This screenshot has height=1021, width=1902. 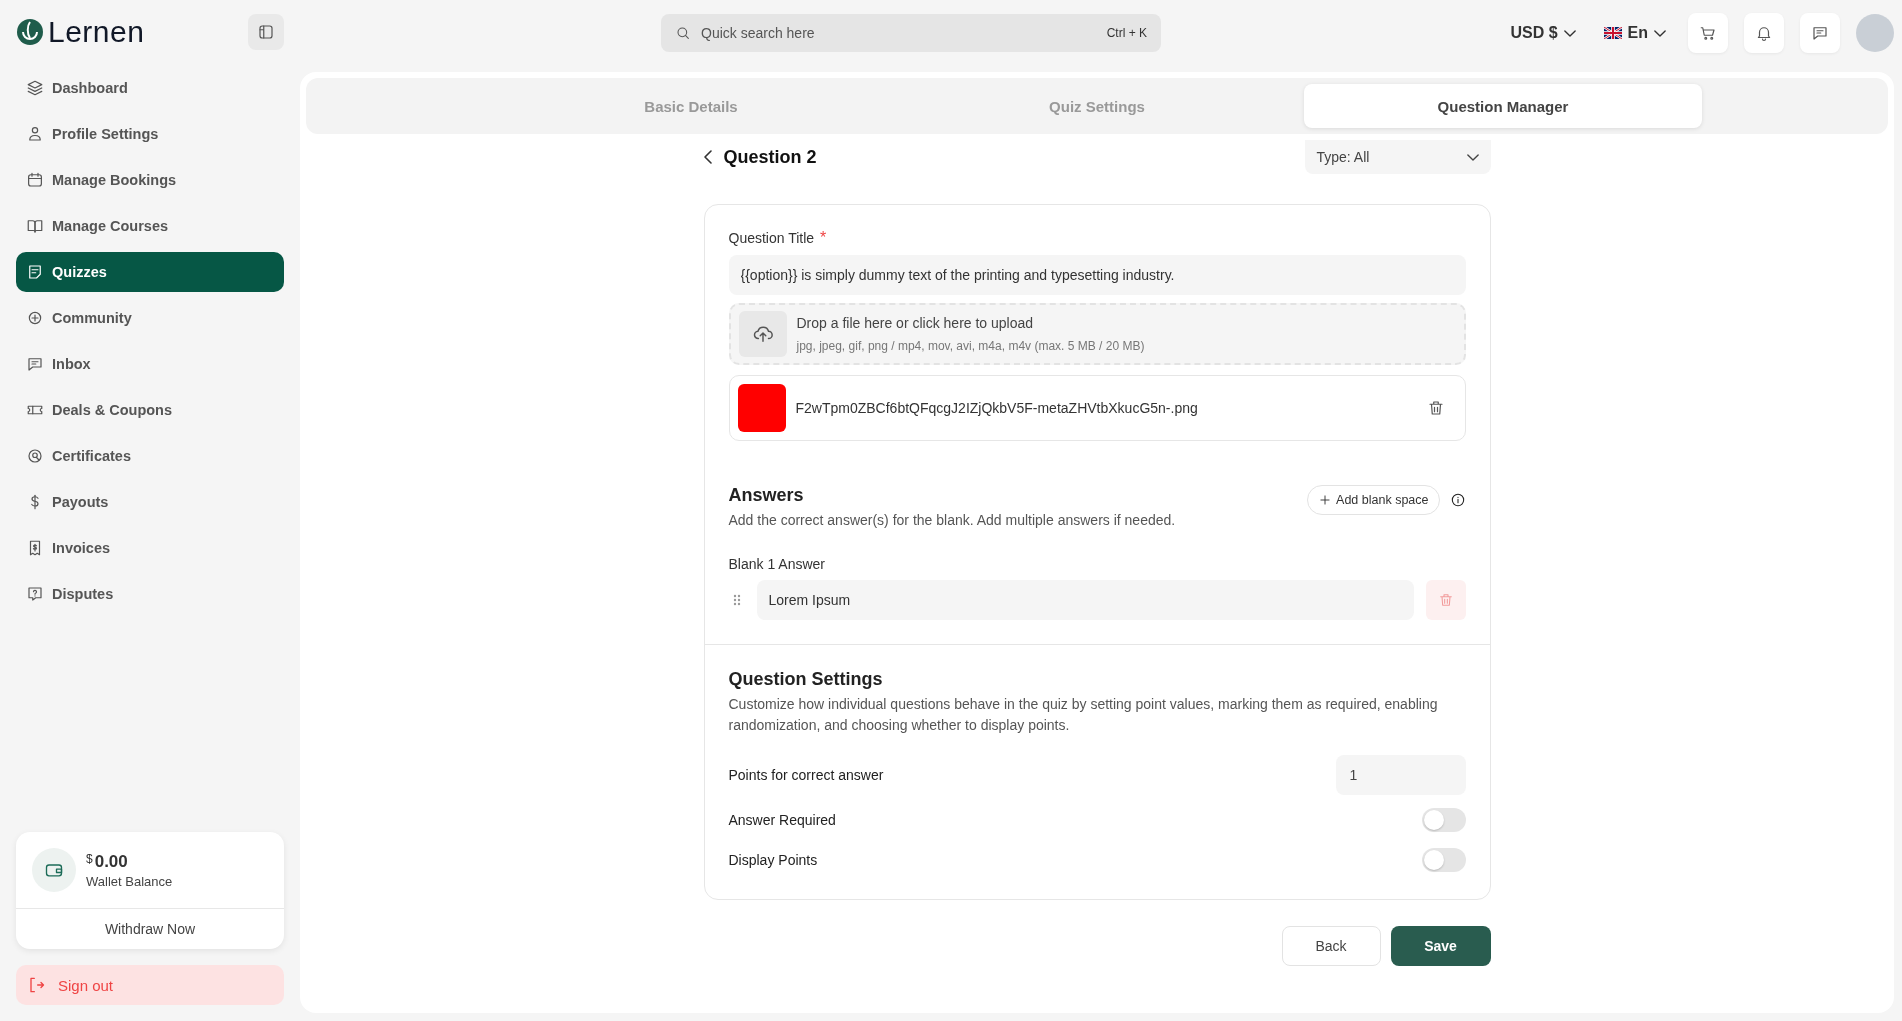 I want to click on upload-formats: jpg, jpeg, gif, png / mp4, mov, avi, m4a, m4v (max. 5 MB / 20 MB), so click(x=970, y=346).